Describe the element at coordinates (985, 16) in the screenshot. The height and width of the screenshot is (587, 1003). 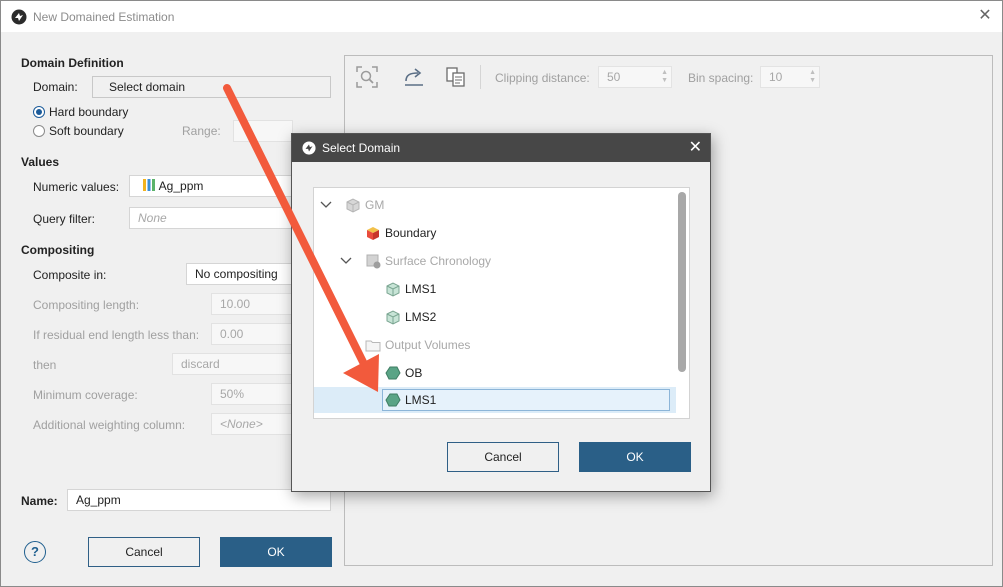
I see `window-close-icon: ✕` at that location.